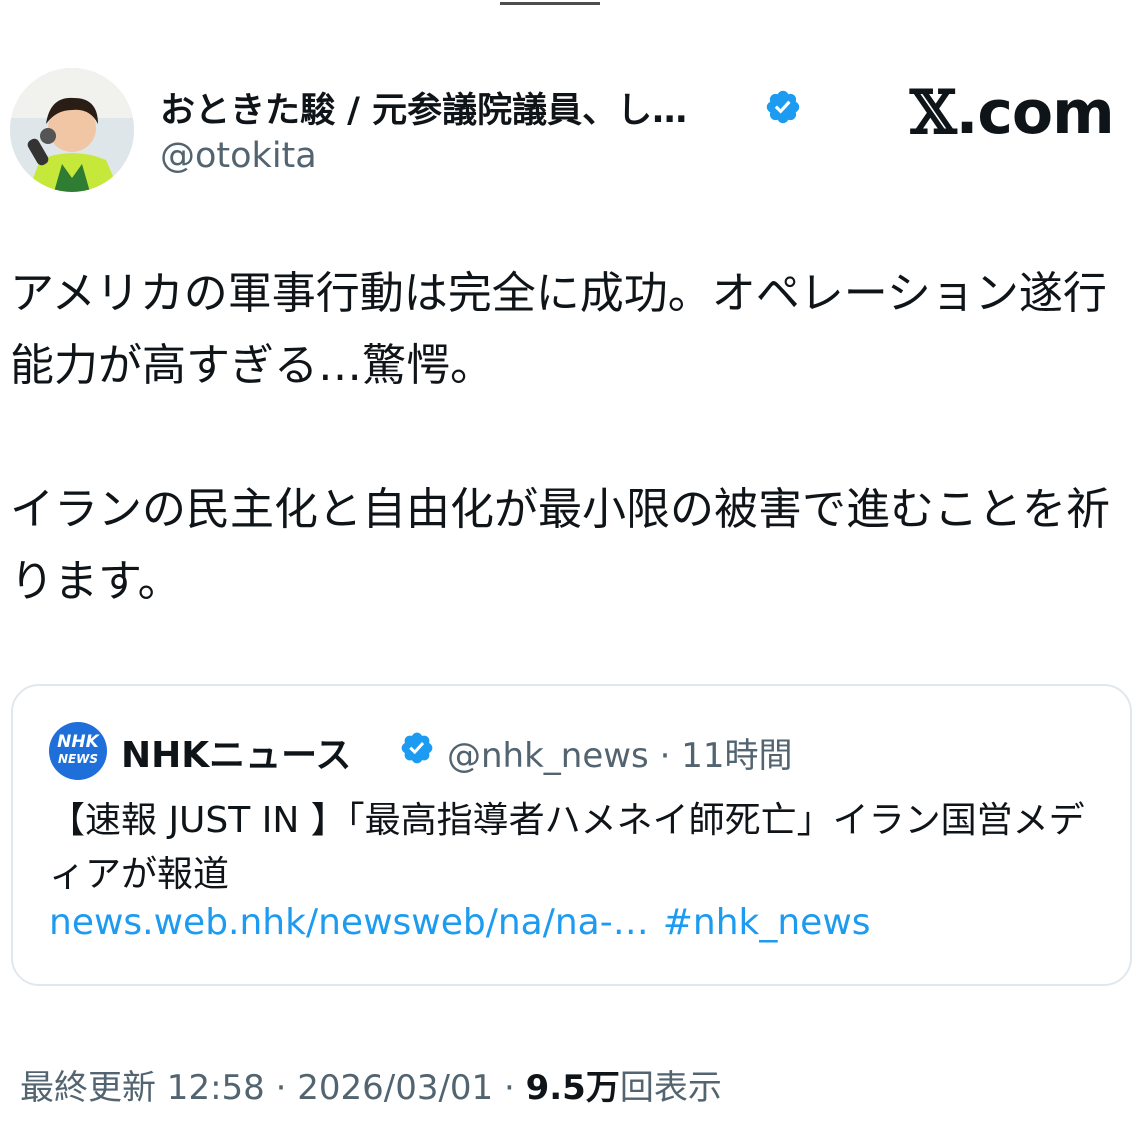 The image size is (1142, 1142). I want to click on views-label: 回表示, so click(670, 1088).